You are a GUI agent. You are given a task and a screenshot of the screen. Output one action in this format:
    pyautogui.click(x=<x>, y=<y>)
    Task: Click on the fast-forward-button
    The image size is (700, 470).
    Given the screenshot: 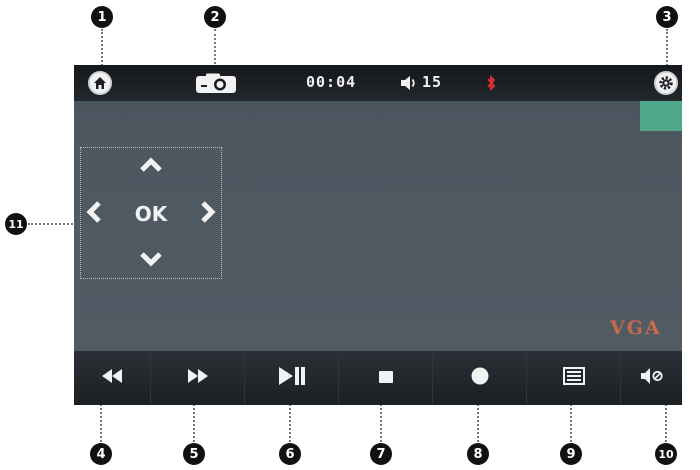 What is the action you would take?
    pyautogui.click(x=197, y=378)
    